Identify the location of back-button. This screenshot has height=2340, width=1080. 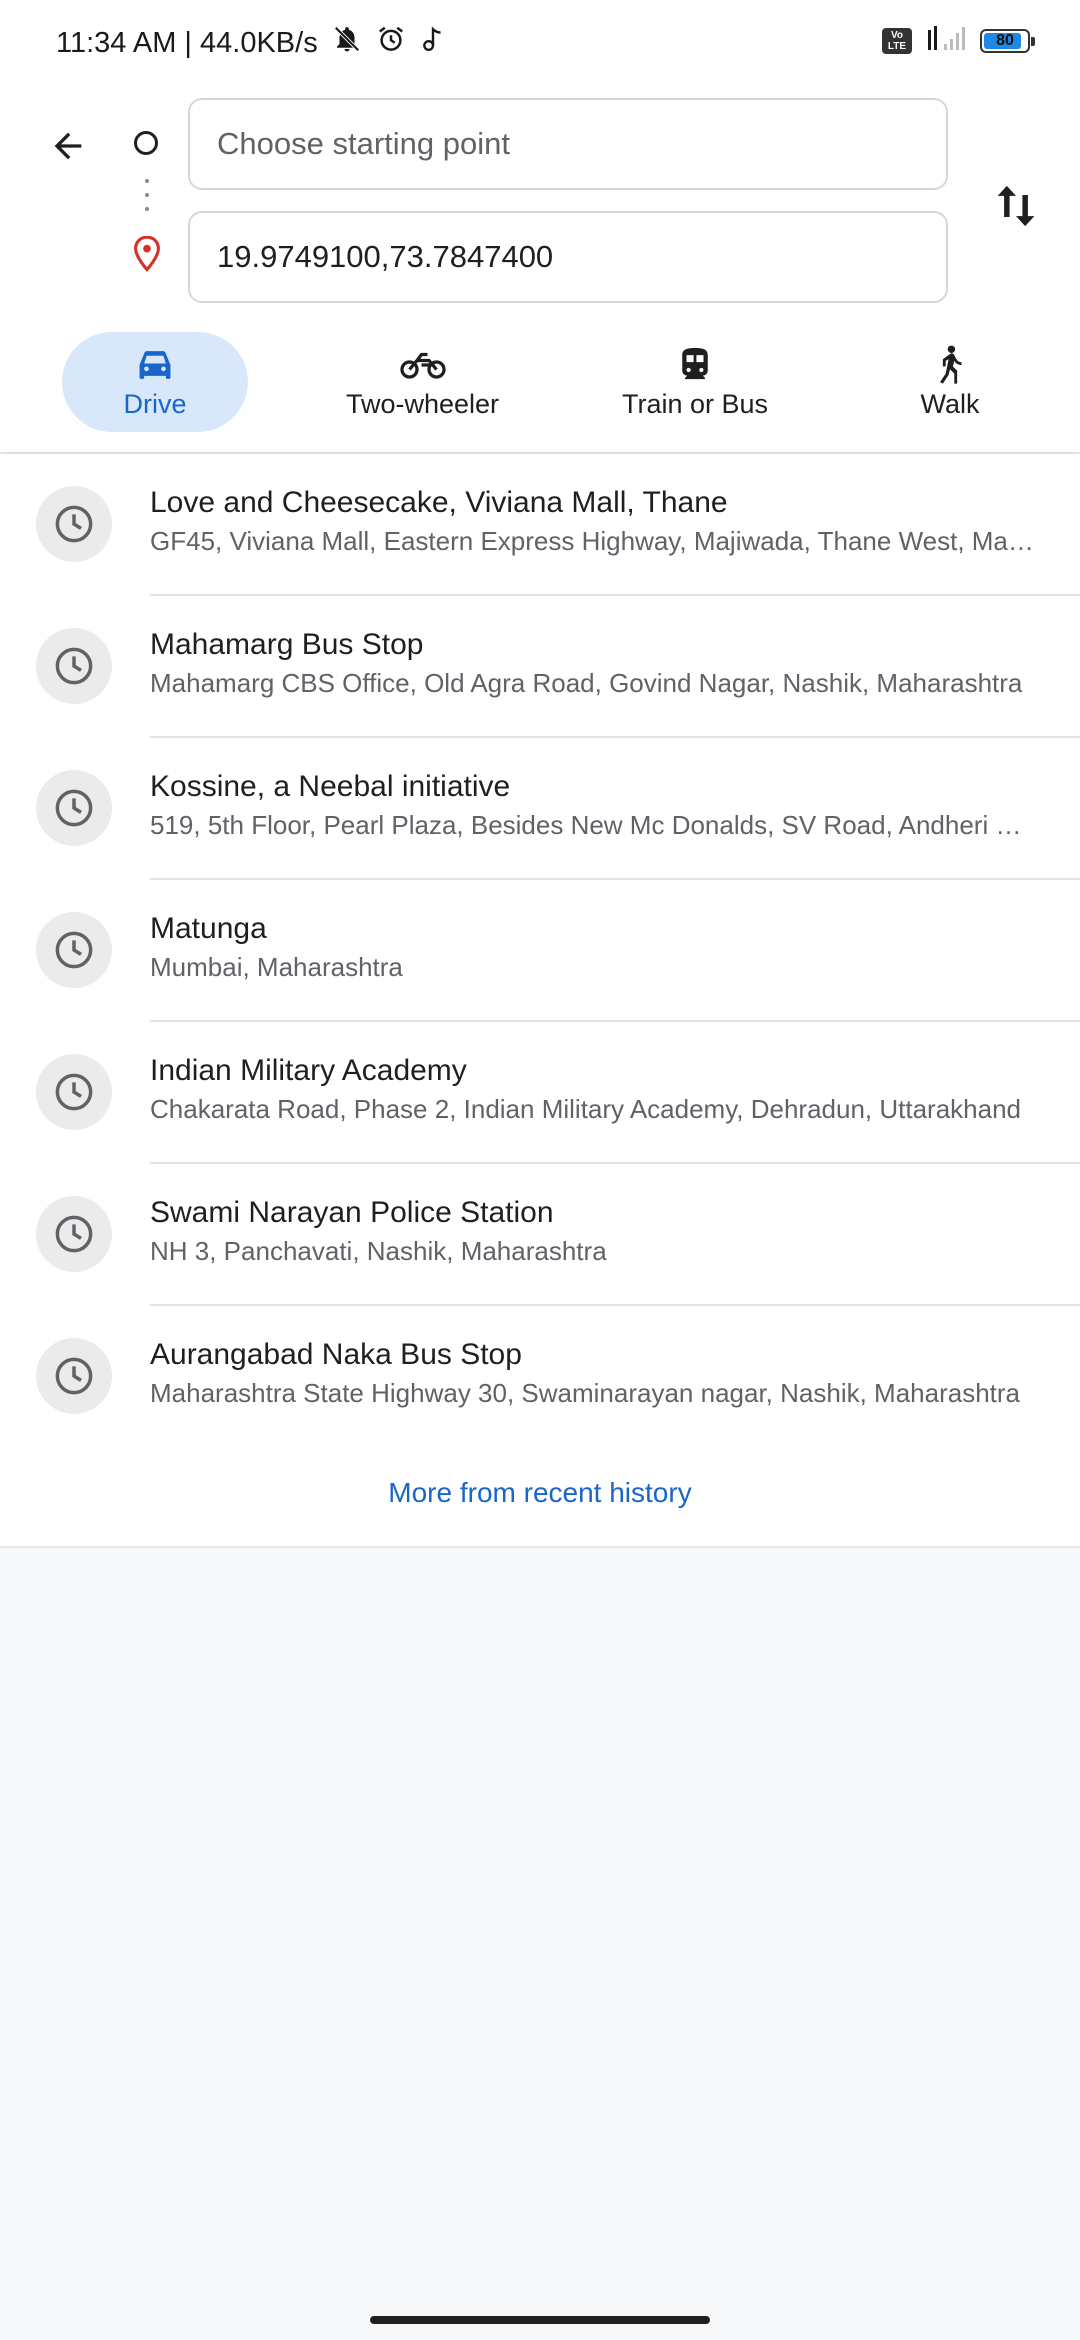
(68, 146).